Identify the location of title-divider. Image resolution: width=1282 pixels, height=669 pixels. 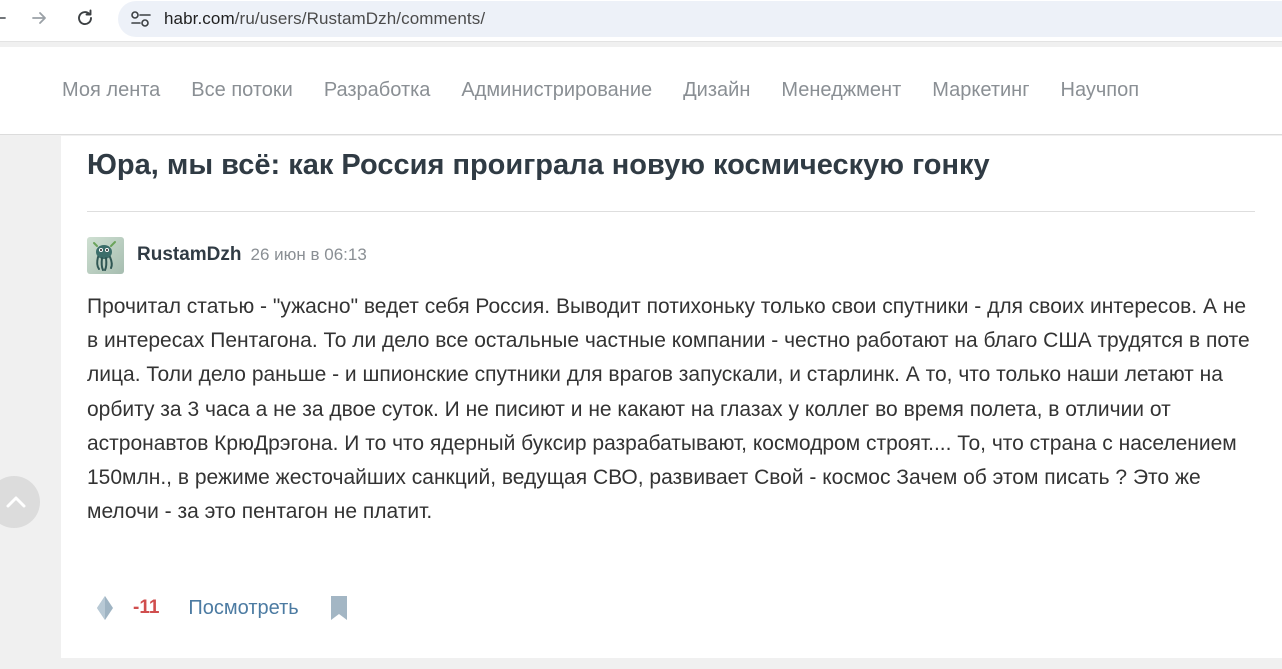
(671, 211).